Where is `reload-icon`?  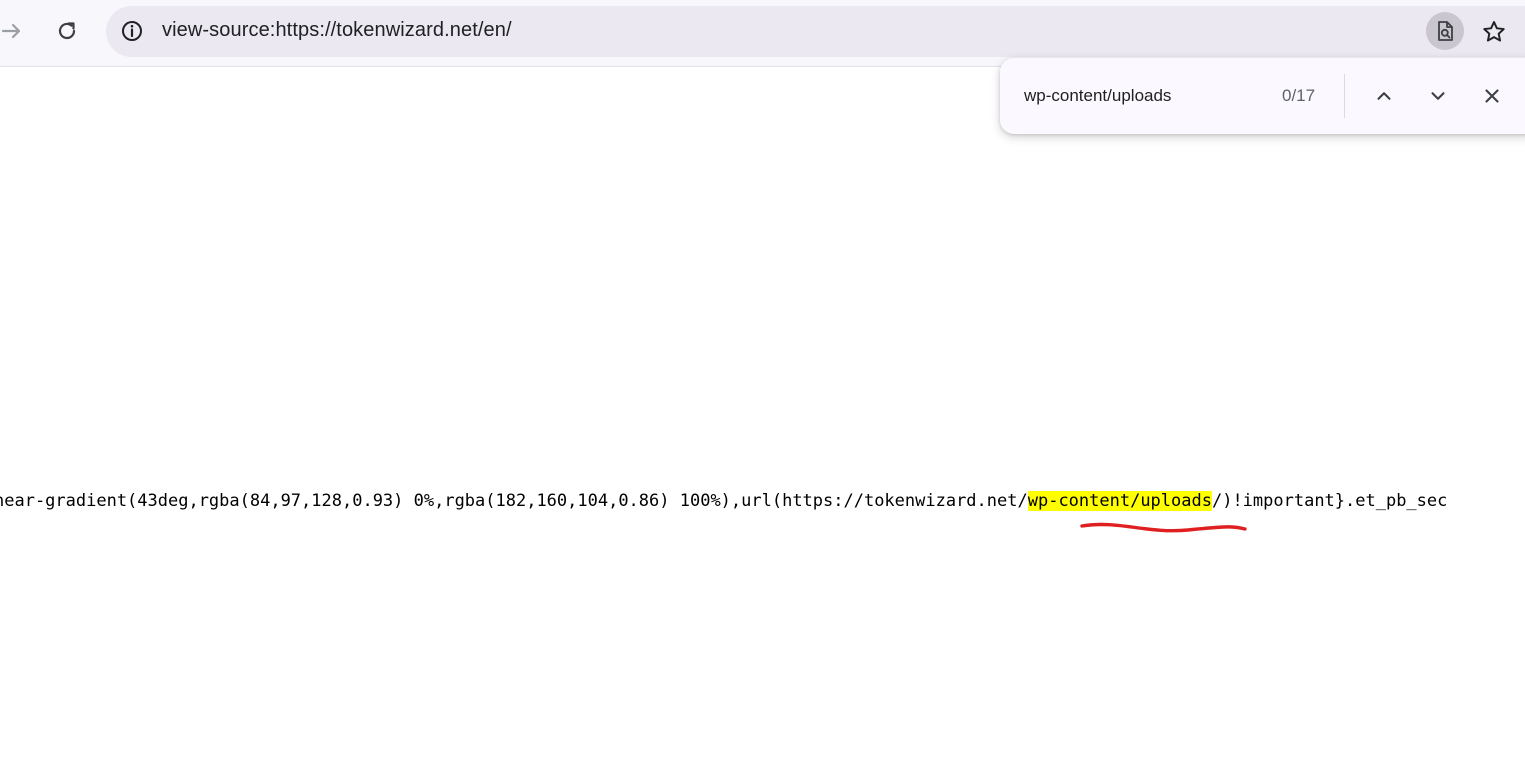 reload-icon is located at coordinates (67, 31).